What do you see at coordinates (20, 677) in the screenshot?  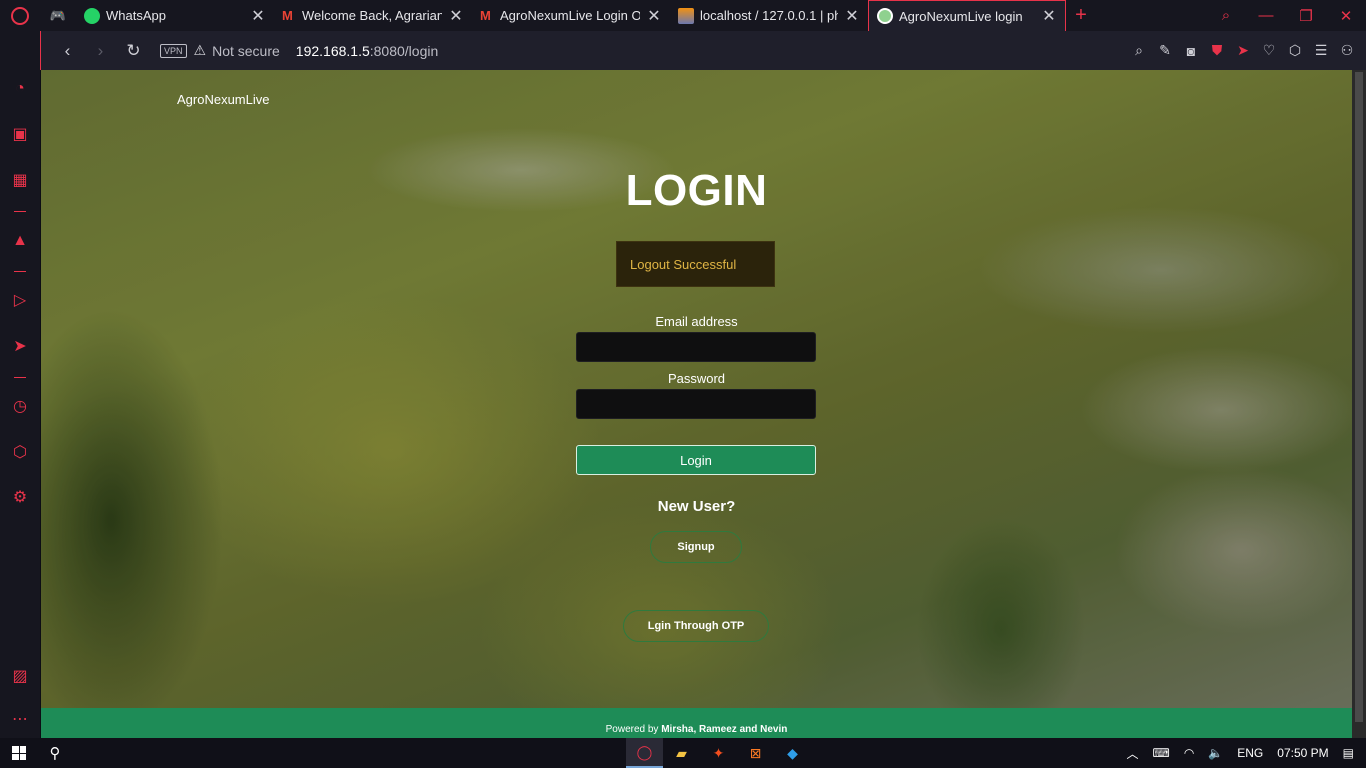 I see `gallery-icon: ▨` at bounding box center [20, 677].